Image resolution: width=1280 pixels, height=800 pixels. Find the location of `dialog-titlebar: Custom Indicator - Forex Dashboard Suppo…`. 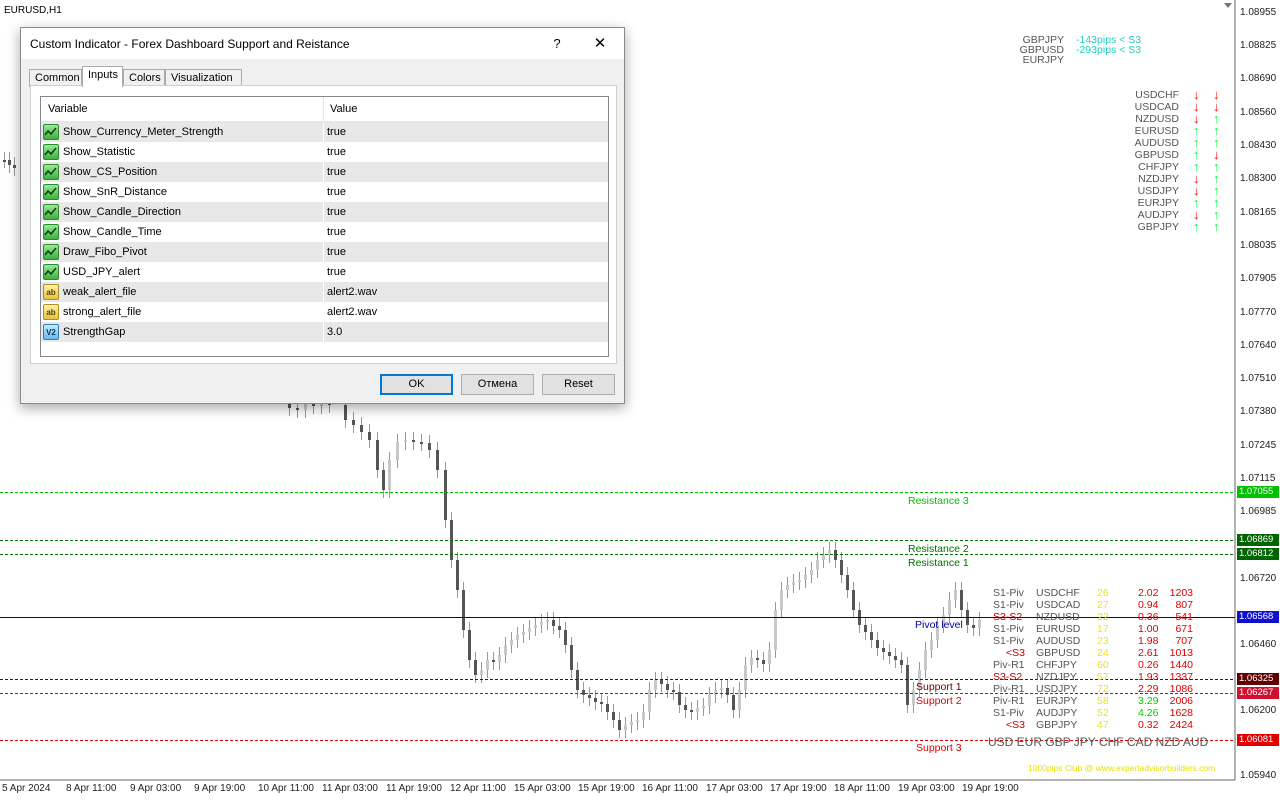

dialog-titlebar: Custom Indicator - Forex Dashboard Suppo… is located at coordinates (322, 43).